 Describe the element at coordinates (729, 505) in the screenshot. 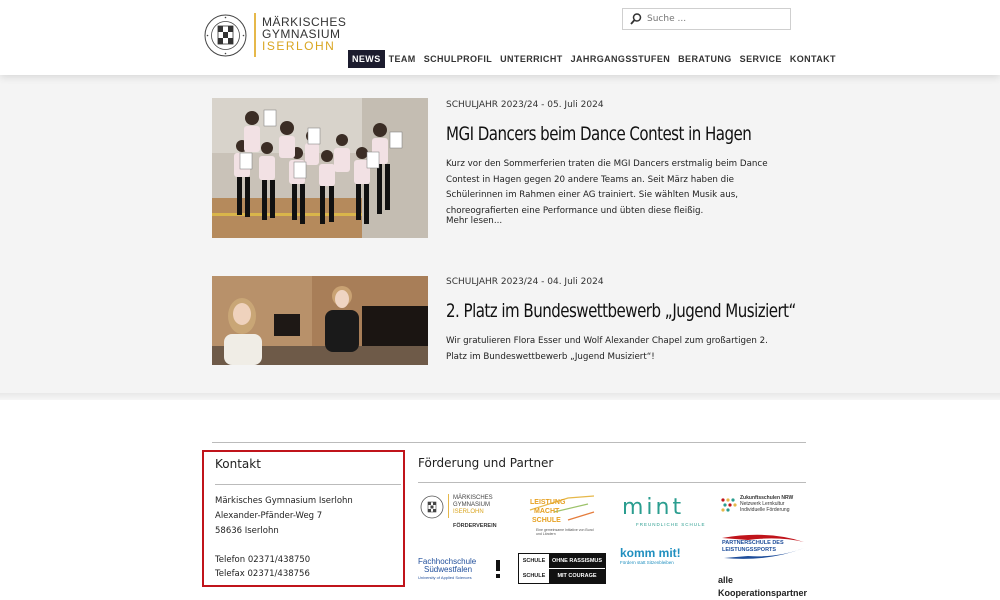

I see `zukunft-dots-icon` at that location.